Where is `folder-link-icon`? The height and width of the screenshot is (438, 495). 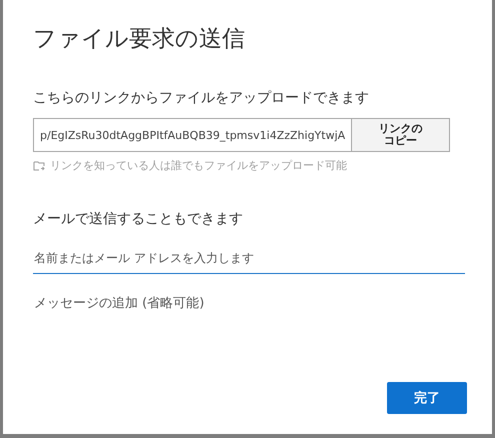 folder-link-icon is located at coordinates (39, 166).